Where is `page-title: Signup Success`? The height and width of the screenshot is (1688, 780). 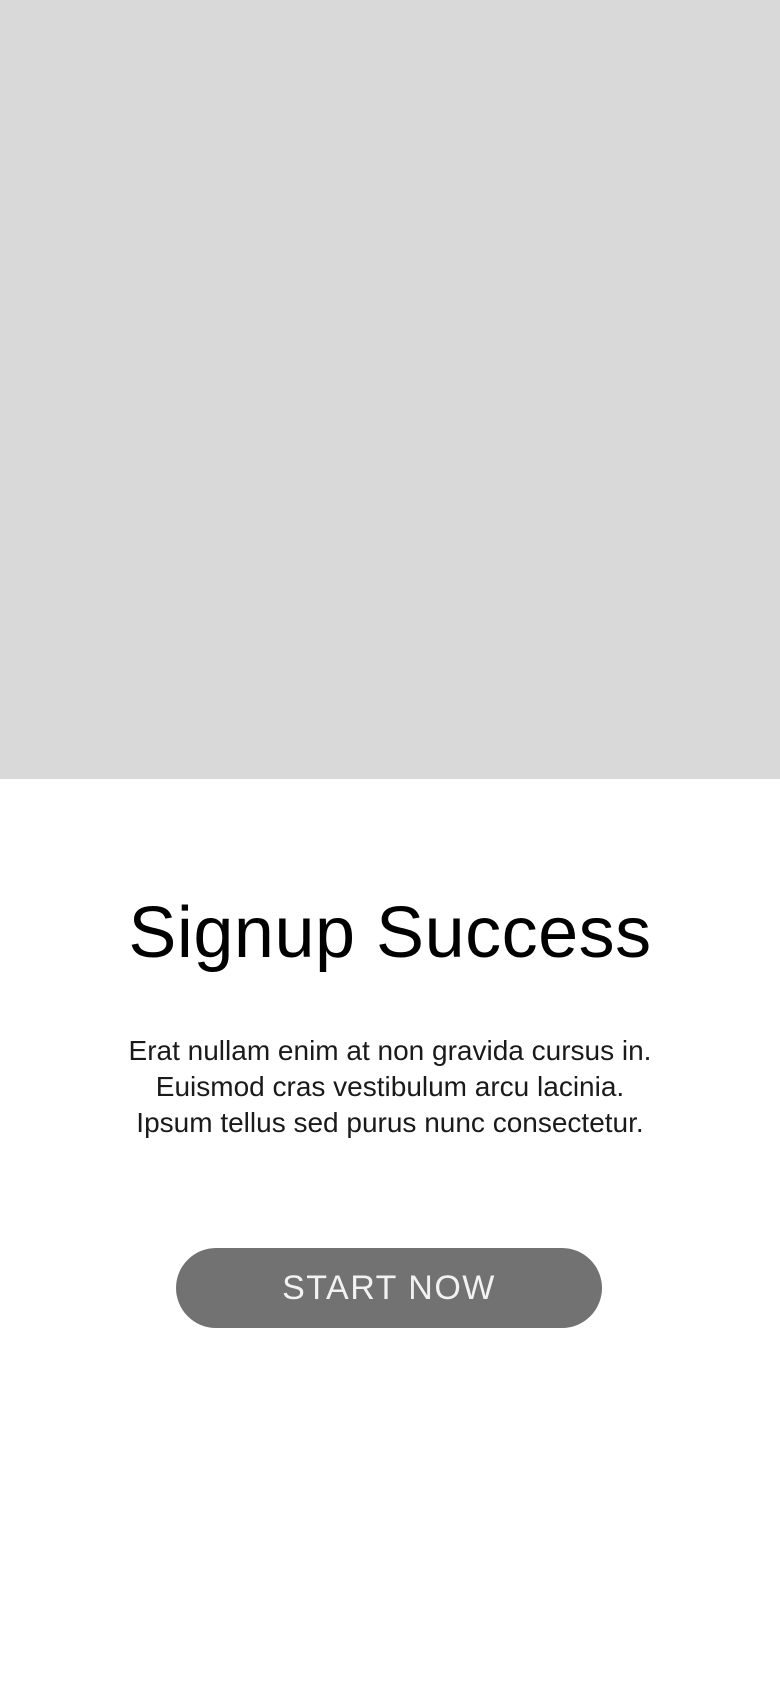 page-title: Signup Success is located at coordinates (390, 933).